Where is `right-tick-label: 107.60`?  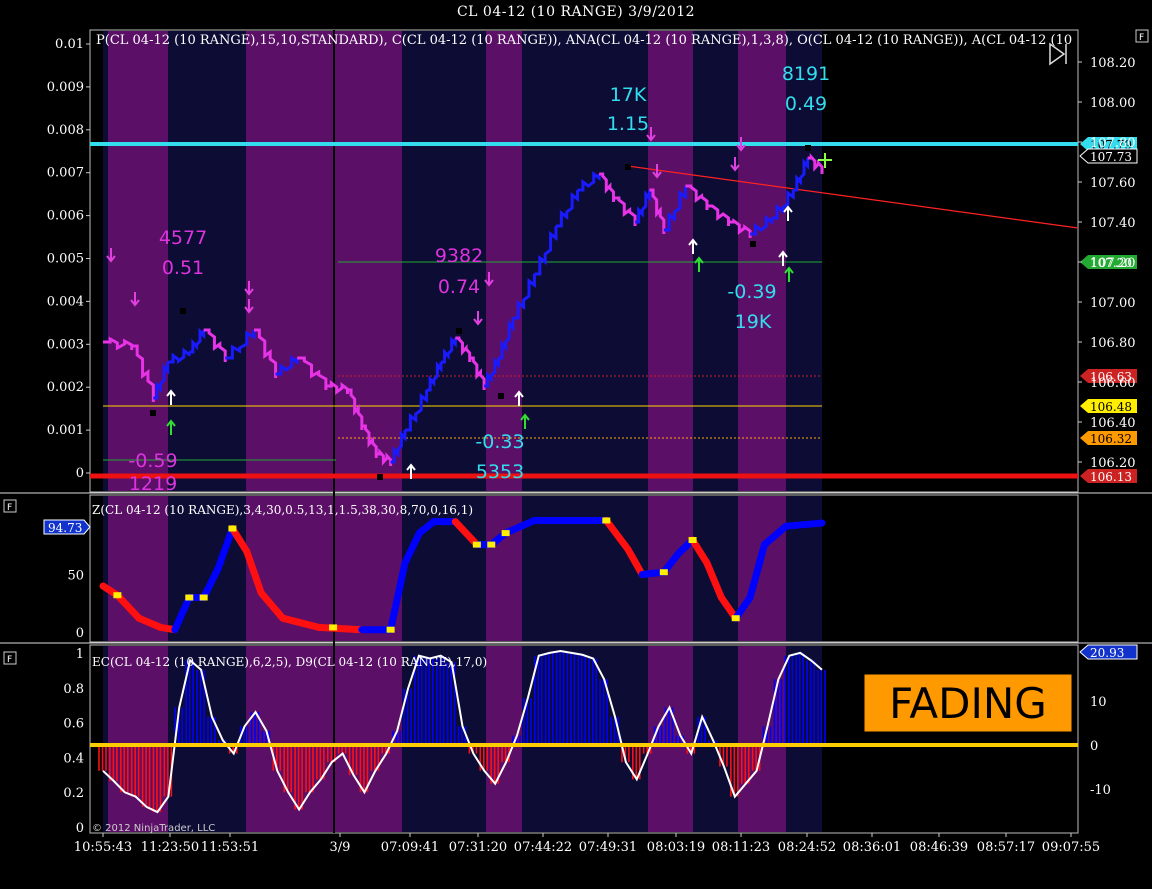 right-tick-label: 107.60 is located at coordinates (1113, 183).